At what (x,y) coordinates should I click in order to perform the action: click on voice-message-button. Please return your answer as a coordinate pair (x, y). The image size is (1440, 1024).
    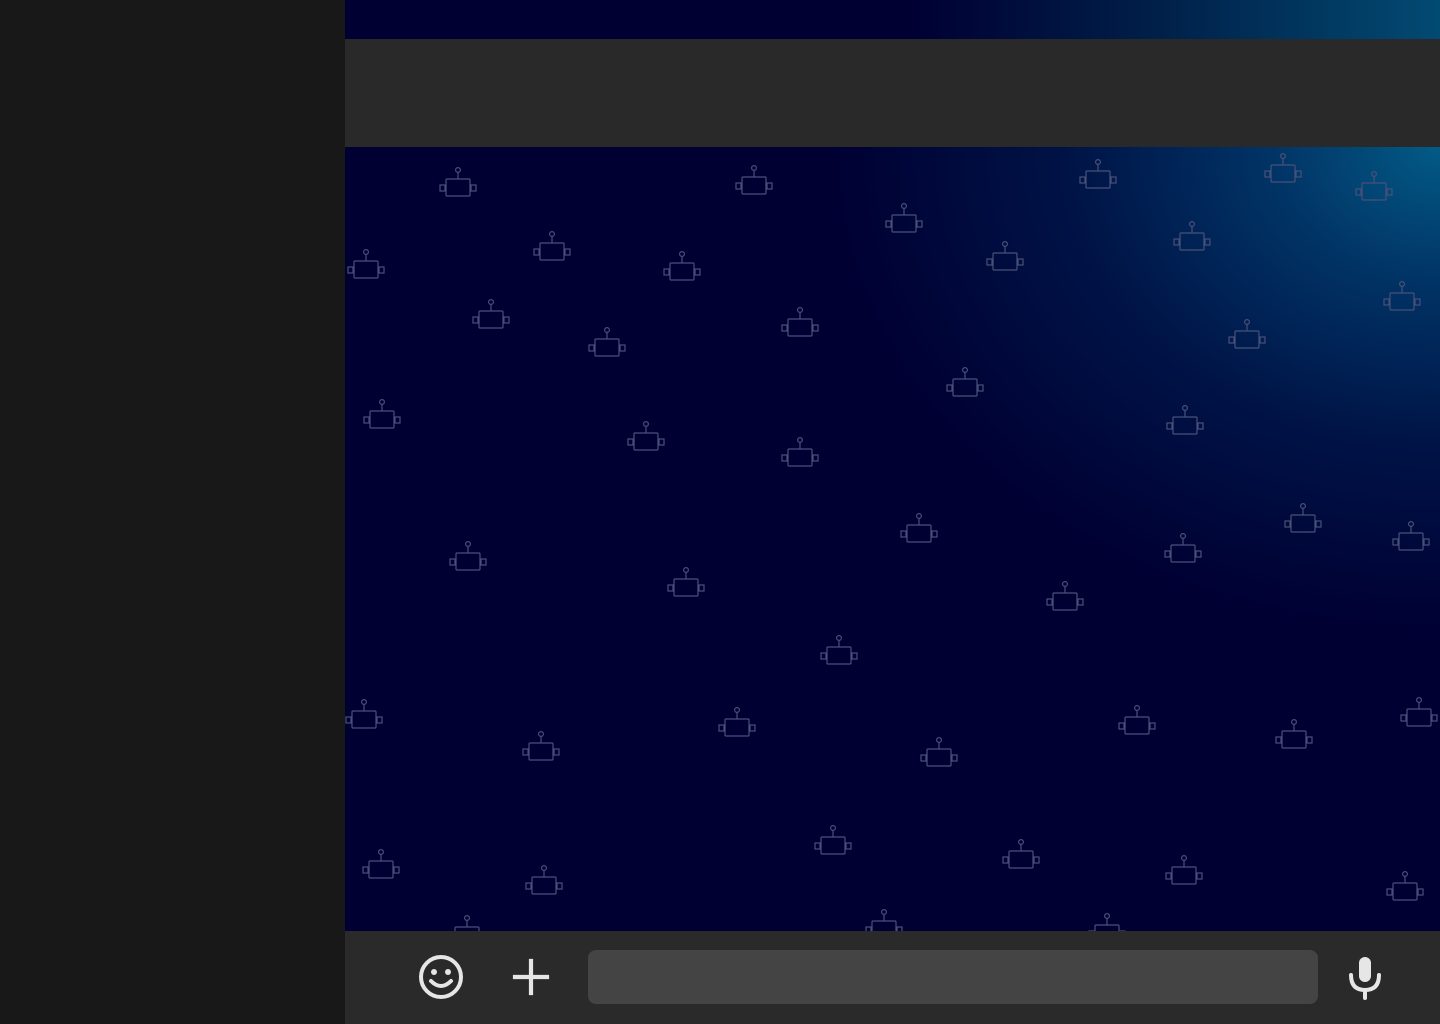
    Looking at the image, I should click on (1365, 977).